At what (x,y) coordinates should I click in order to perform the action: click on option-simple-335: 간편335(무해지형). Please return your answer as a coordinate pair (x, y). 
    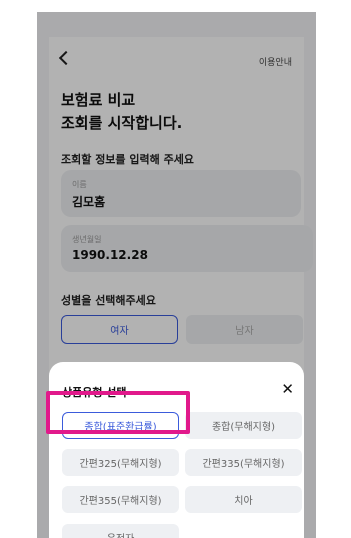
    Looking at the image, I should click on (243, 462).